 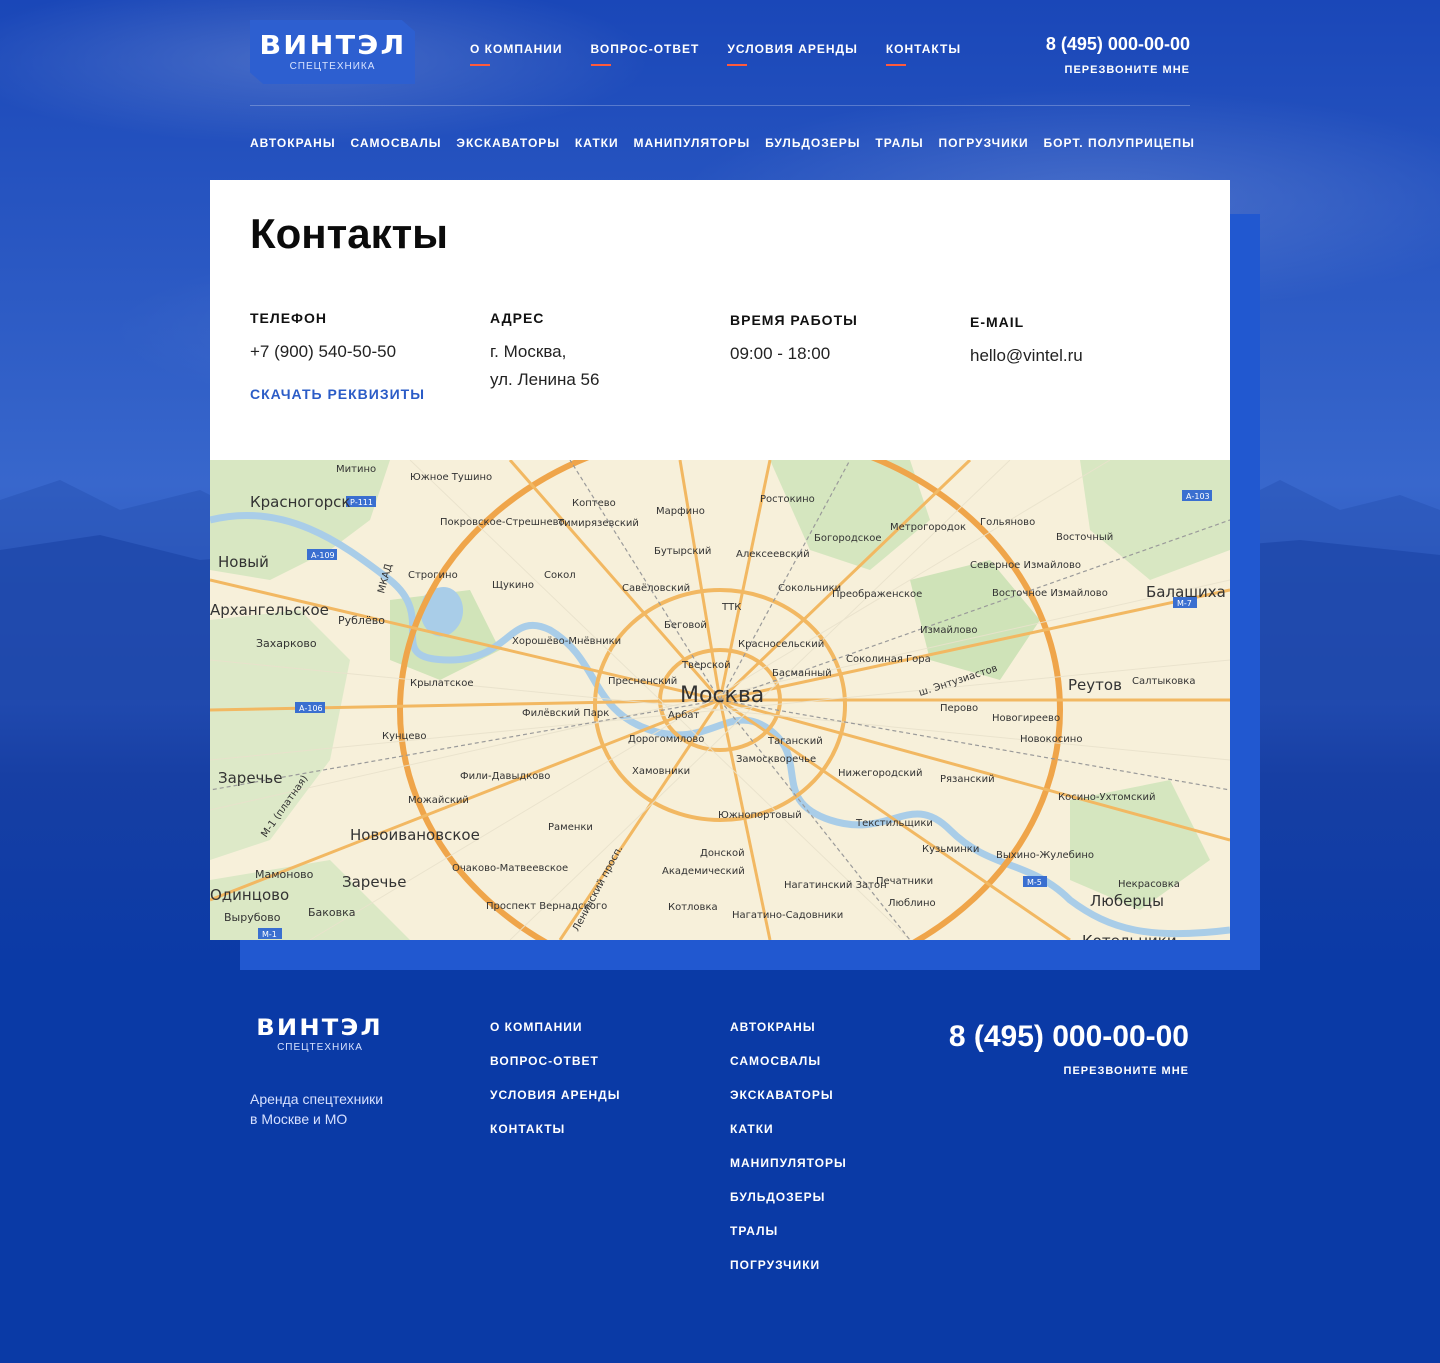 I want to click on category-link-loaders: ПОГРУЗЧИКИ, so click(x=984, y=143).